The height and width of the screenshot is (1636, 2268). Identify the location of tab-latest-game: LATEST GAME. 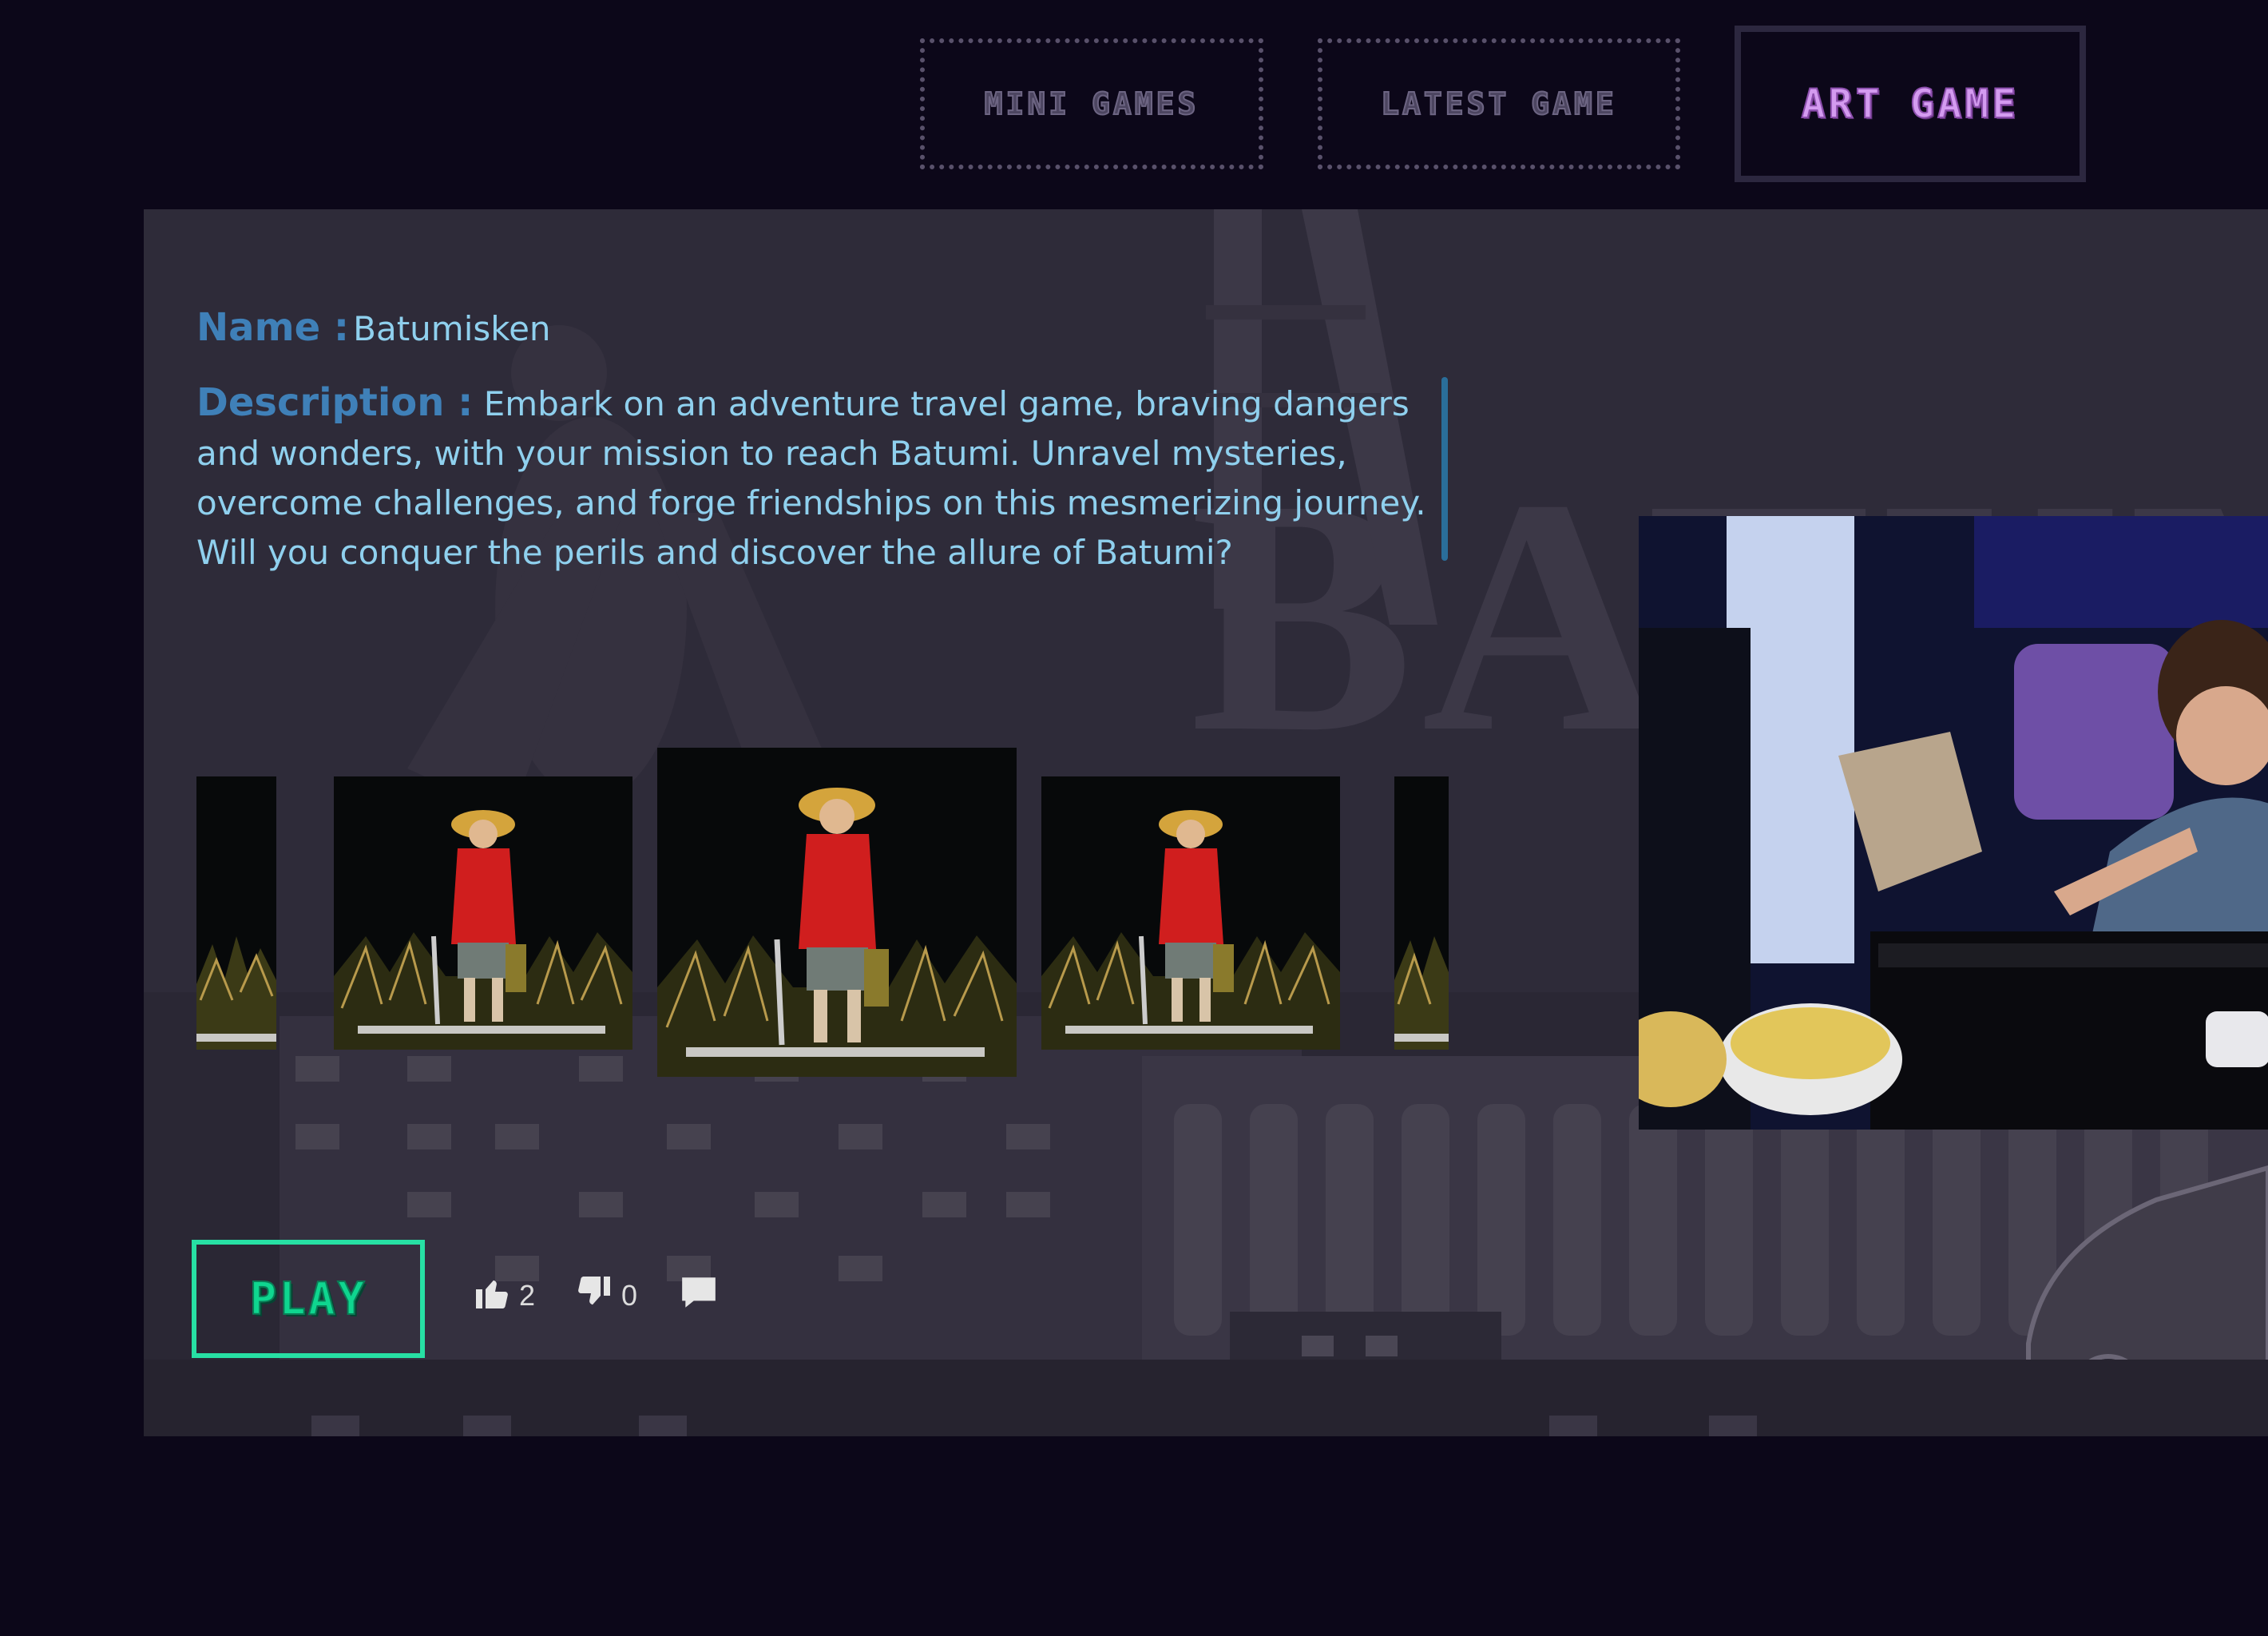
(1499, 103).